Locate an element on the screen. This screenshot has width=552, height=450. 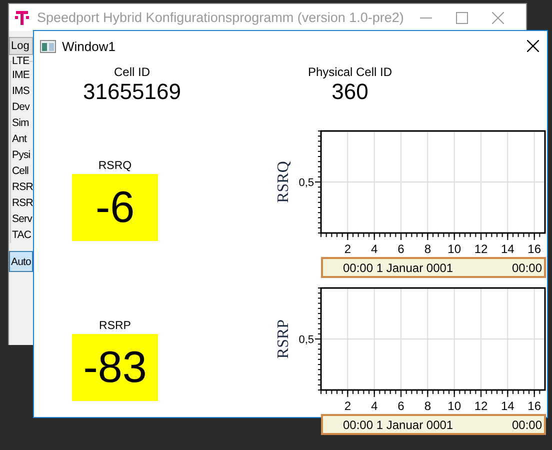
list-item: TAC is located at coordinates (22, 235).